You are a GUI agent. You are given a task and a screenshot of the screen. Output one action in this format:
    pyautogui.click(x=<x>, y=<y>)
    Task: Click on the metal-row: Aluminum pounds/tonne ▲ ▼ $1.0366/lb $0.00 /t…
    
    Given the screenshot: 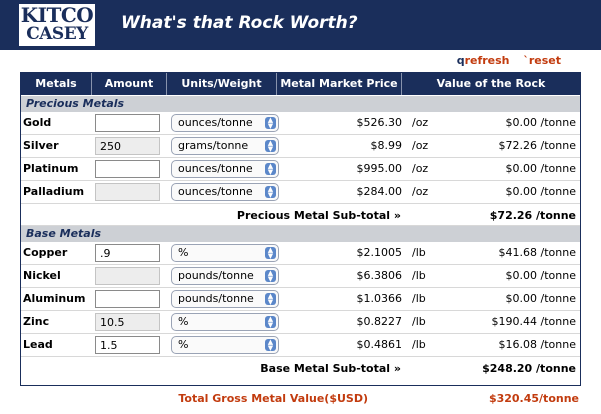 What is the action you would take?
    pyautogui.click(x=300, y=299)
    